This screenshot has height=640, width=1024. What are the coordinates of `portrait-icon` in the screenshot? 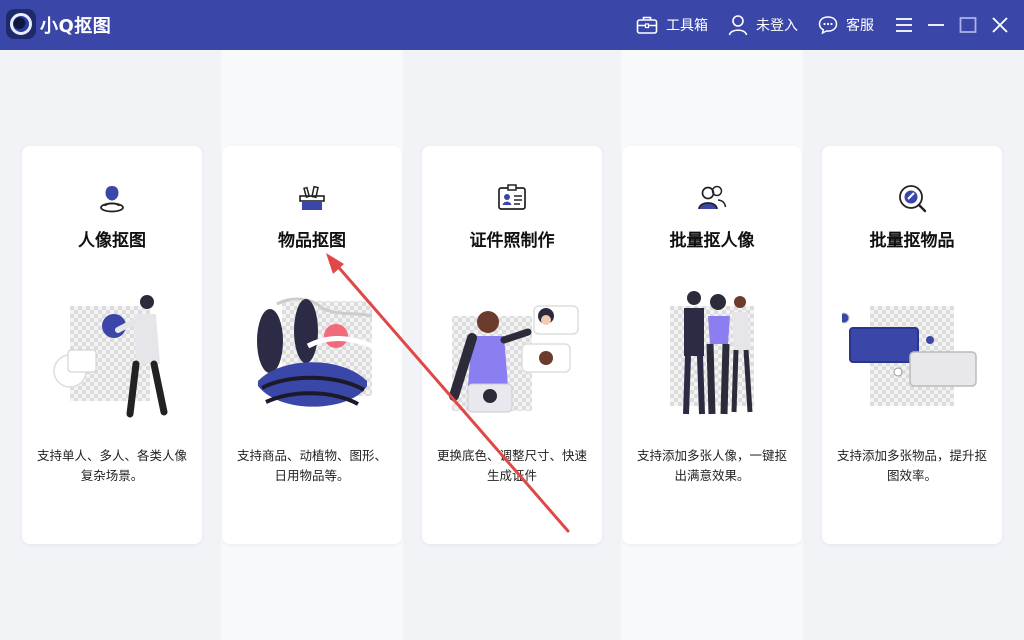 It's located at (112, 199).